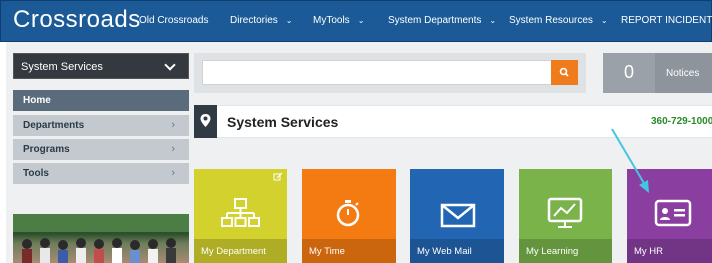 This screenshot has width=712, height=263. What do you see at coordinates (233, 251) in the screenshot?
I see `tile-label: My Department` at bounding box center [233, 251].